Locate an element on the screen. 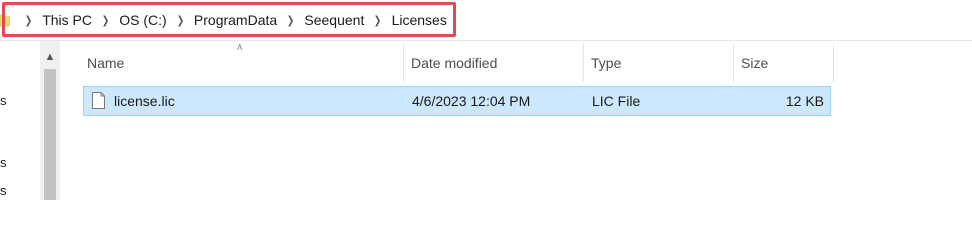 This screenshot has width=972, height=240. column-header-name: Name is located at coordinates (242, 63).